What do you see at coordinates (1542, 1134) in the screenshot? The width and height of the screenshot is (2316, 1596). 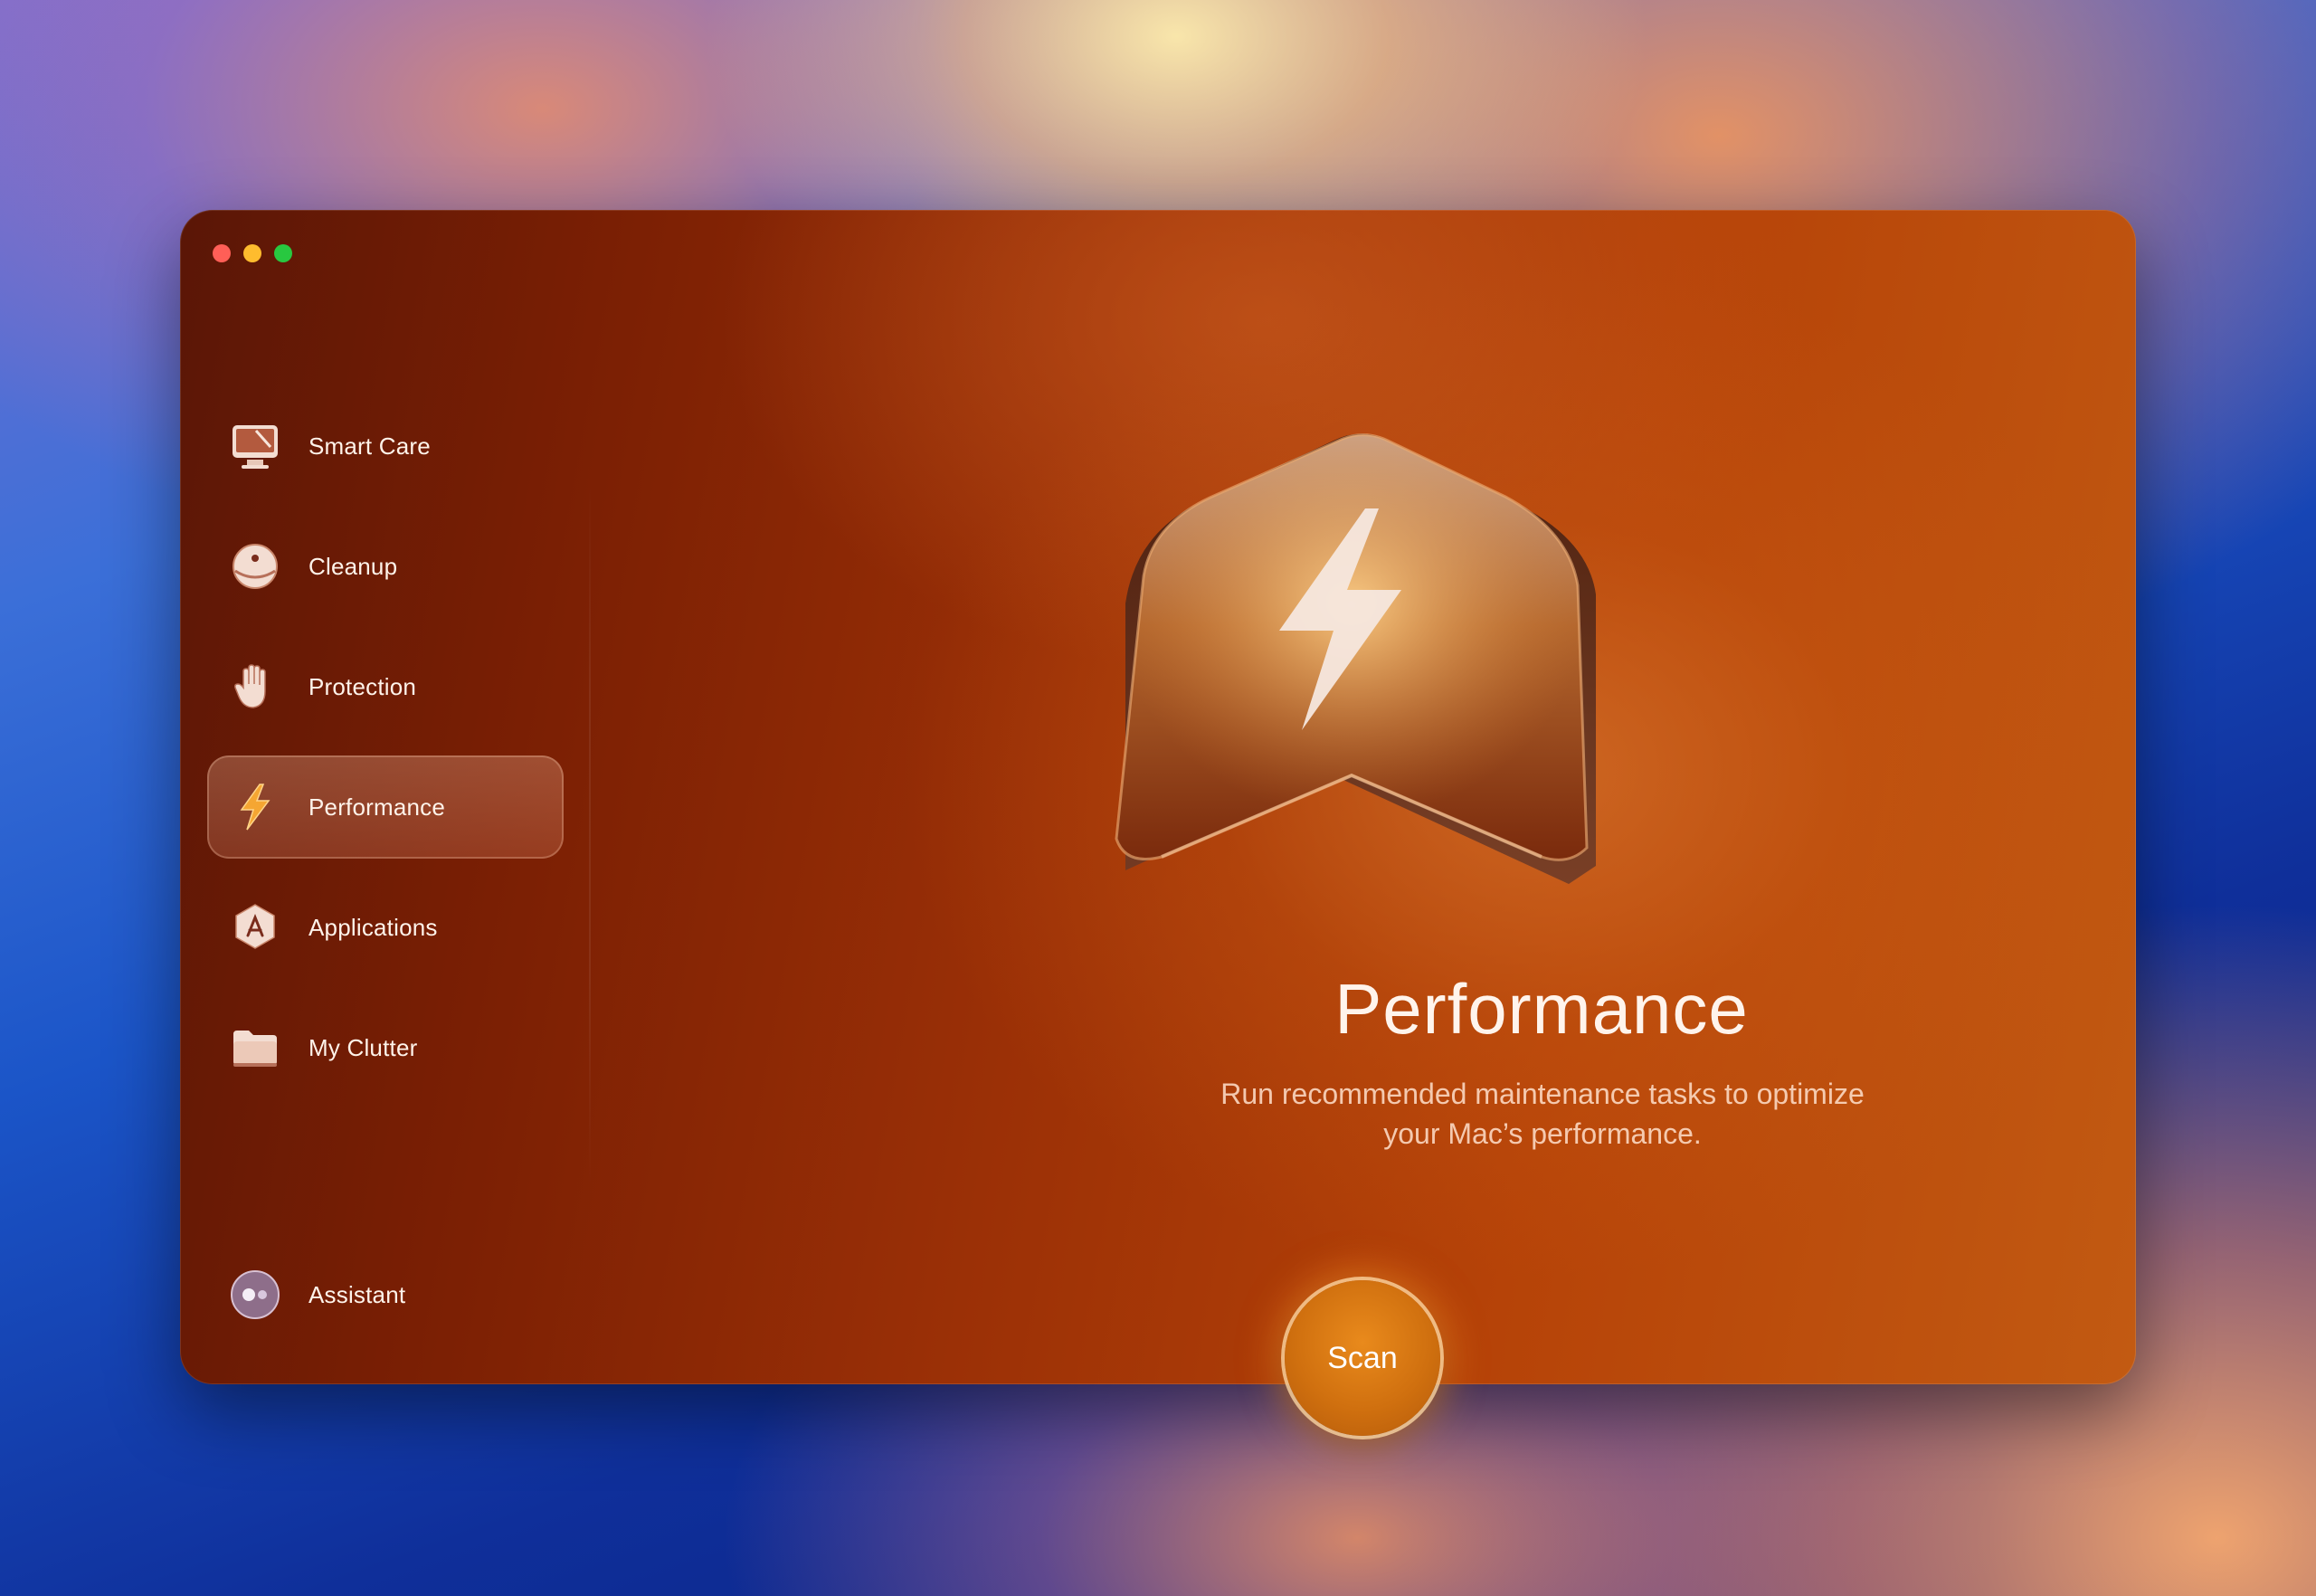 I see `subtitle-line: your Mac’s performance.` at bounding box center [1542, 1134].